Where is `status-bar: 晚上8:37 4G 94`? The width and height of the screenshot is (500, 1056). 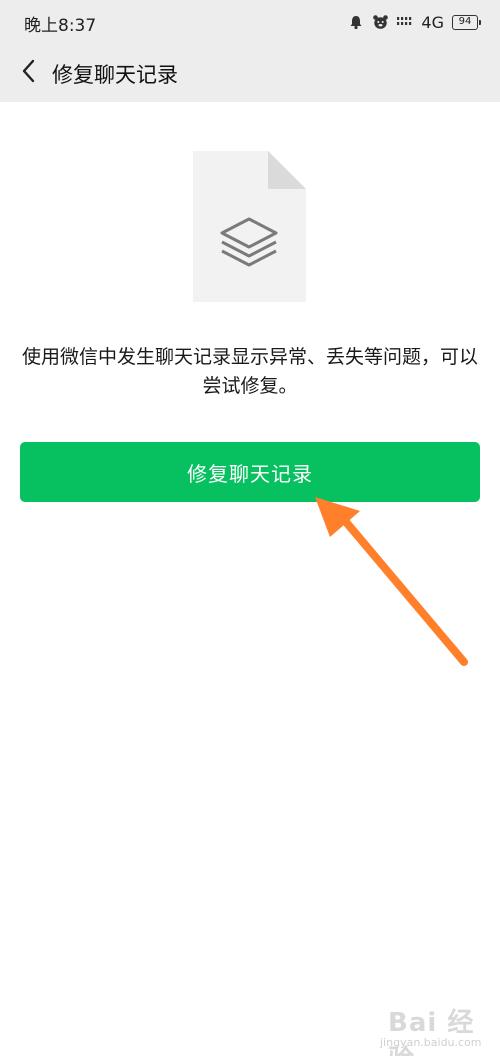
status-bar: 晚上8:37 4G 94 is located at coordinates (250, 22).